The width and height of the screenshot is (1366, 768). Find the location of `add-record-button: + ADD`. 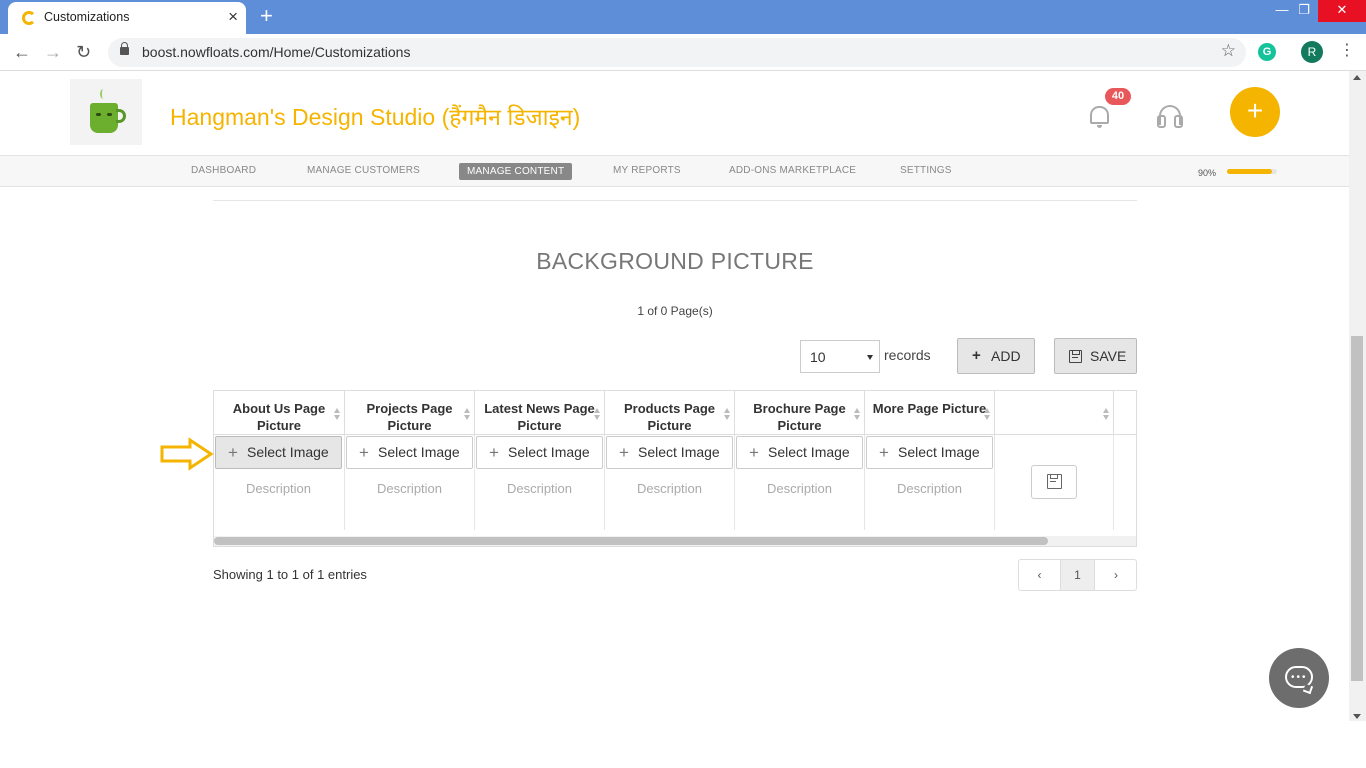

add-record-button: + ADD is located at coordinates (996, 356).